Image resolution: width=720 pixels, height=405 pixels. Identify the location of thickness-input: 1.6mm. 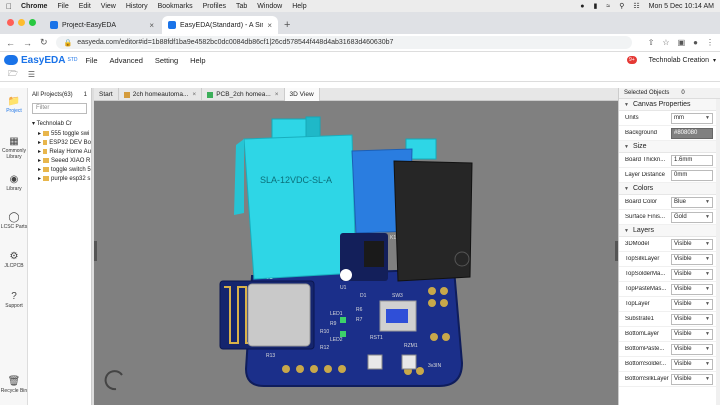
(692, 160).